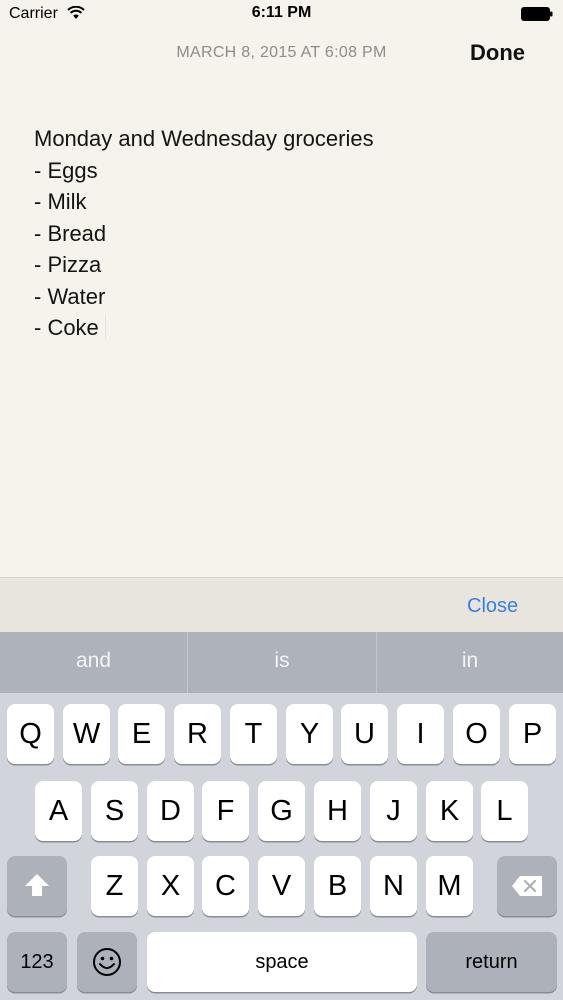  What do you see at coordinates (60, 201) in the screenshot?
I see `note-line: - Milk` at bounding box center [60, 201].